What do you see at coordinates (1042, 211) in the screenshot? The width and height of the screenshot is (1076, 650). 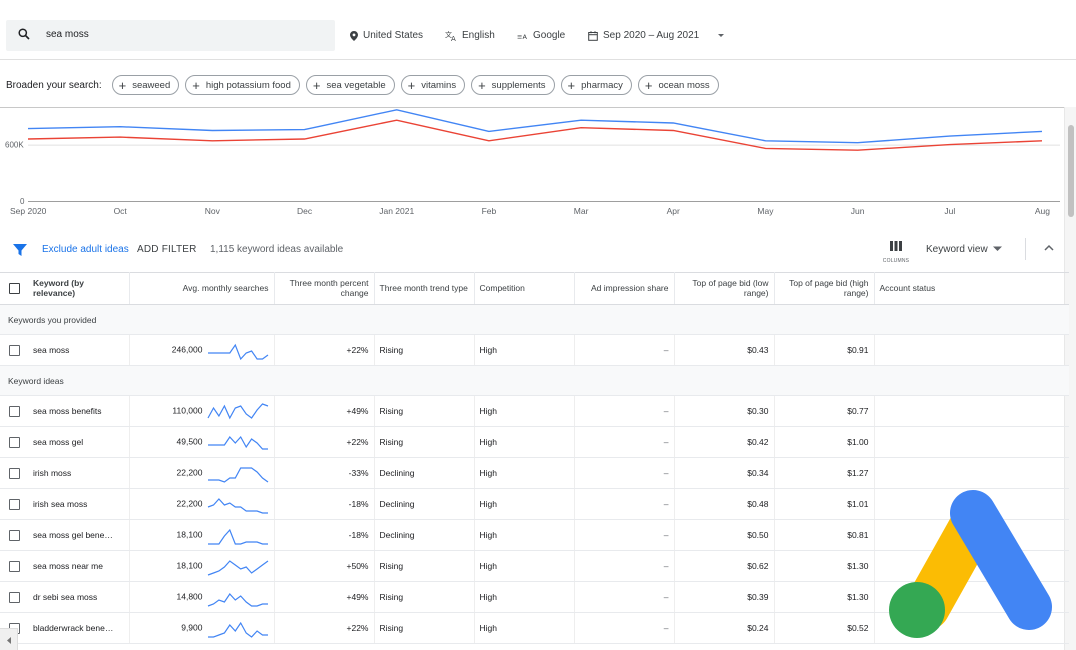 I see `x-tick-label: Aug` at bounding box center [1042, 211].